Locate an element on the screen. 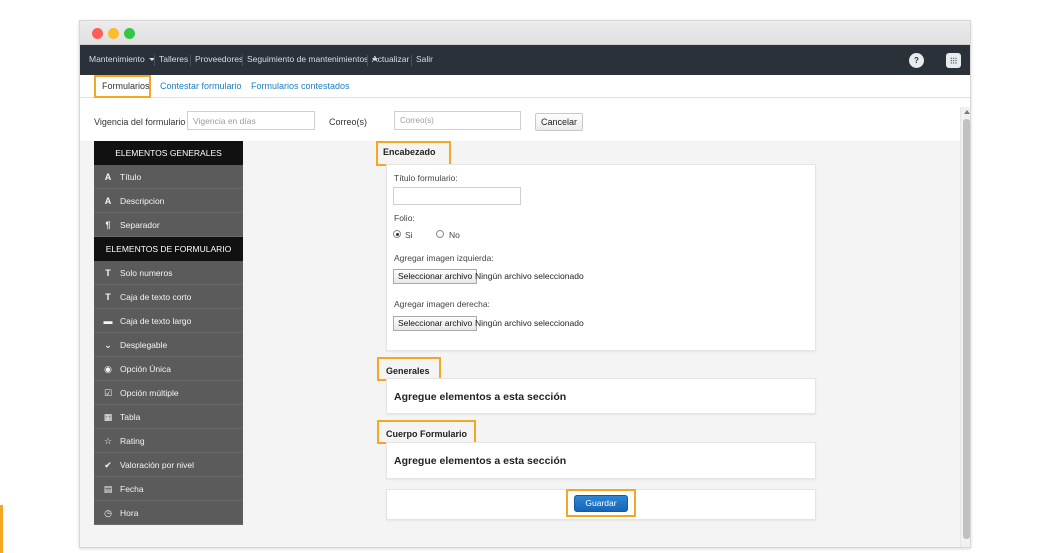 This screenshot has width=1045, height=553. folio-label: Folio: is located at coordinates (404, 218).